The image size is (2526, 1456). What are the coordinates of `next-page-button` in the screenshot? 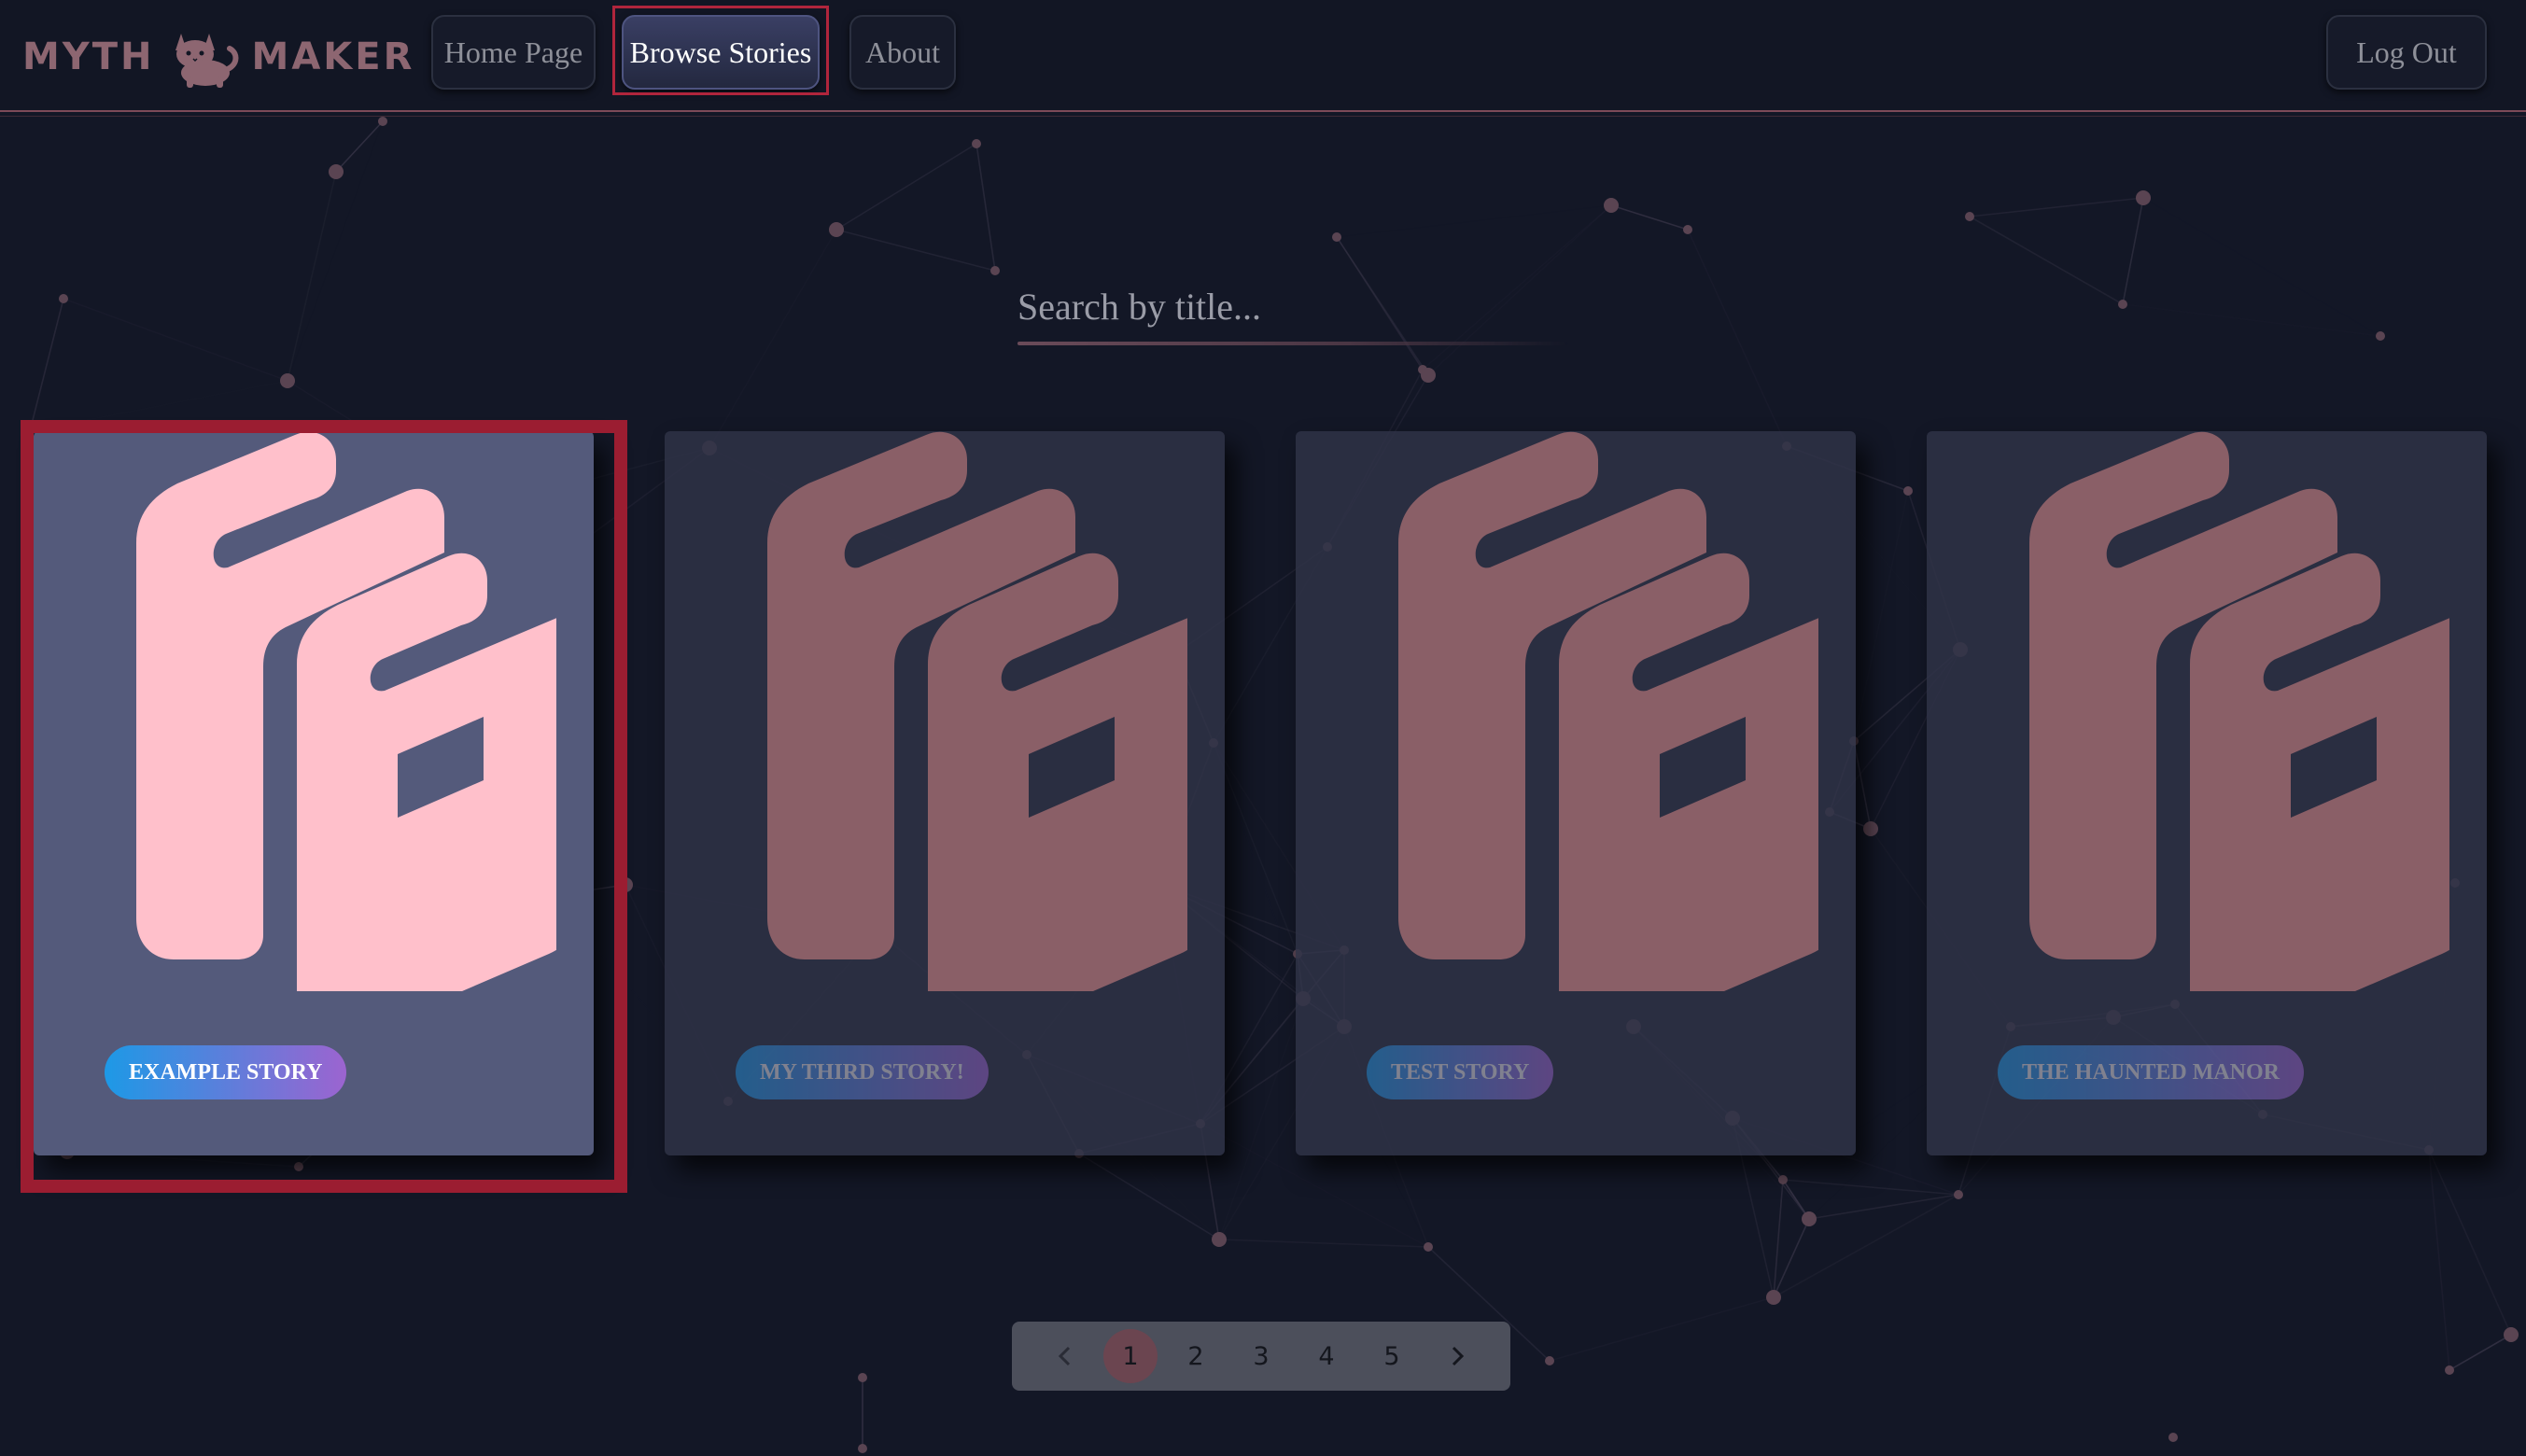 It's located at (1457, 1356).